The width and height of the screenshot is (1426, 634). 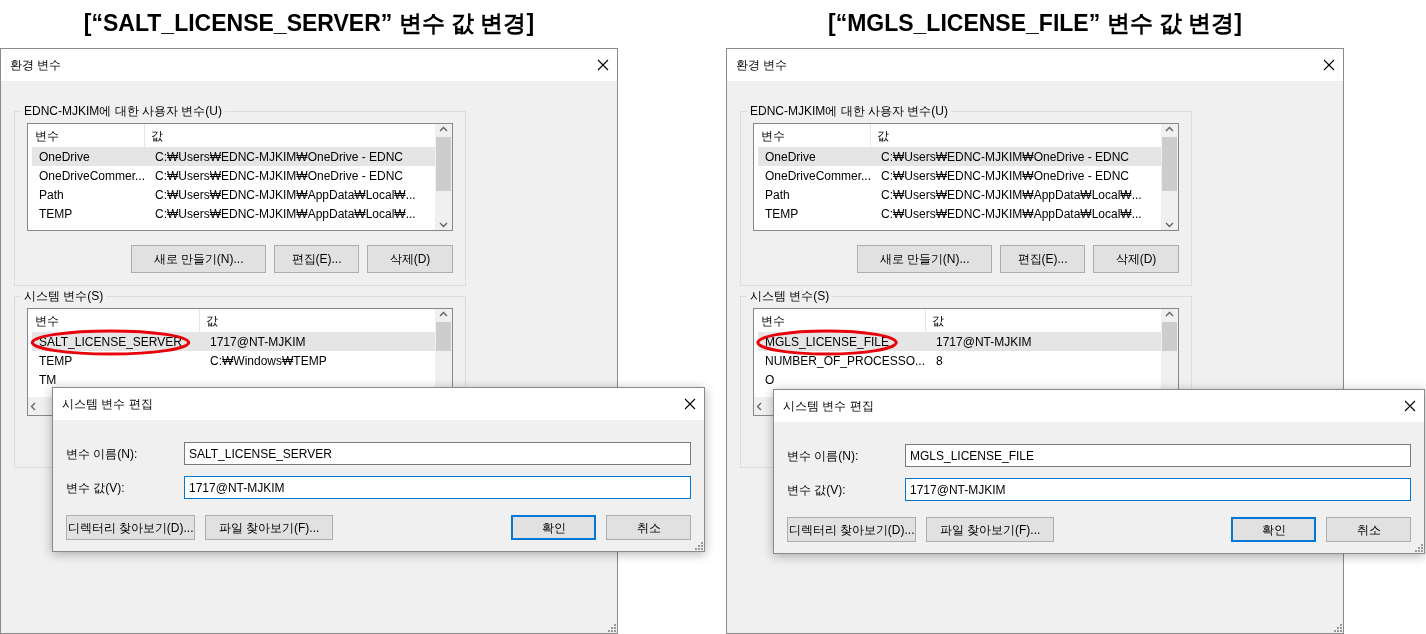 I want to click on list-cell-text: SALT_LICENSE_SERVER, so click(x=110, y=342).